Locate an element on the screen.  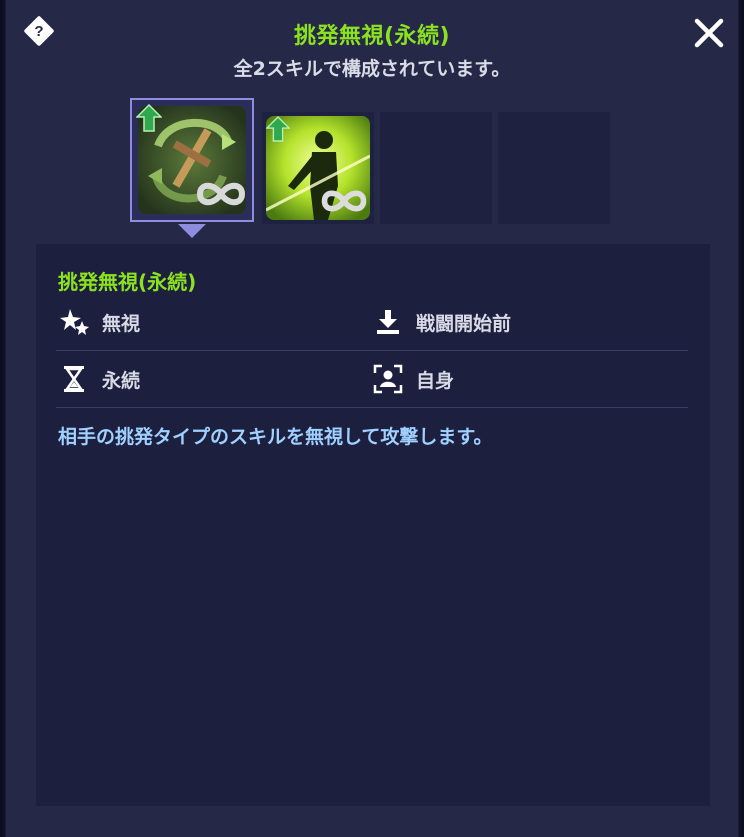
skill-slot-4-empty is located at coordinates (554, 168).